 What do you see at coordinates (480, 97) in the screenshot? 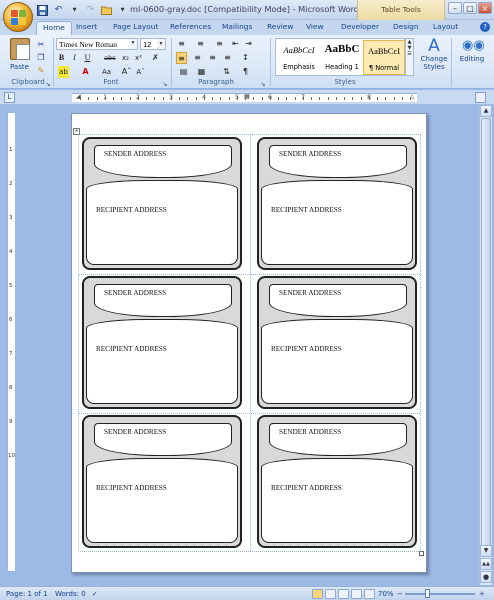
I see `view-ruler-icon` at bounding box center [480, 97].